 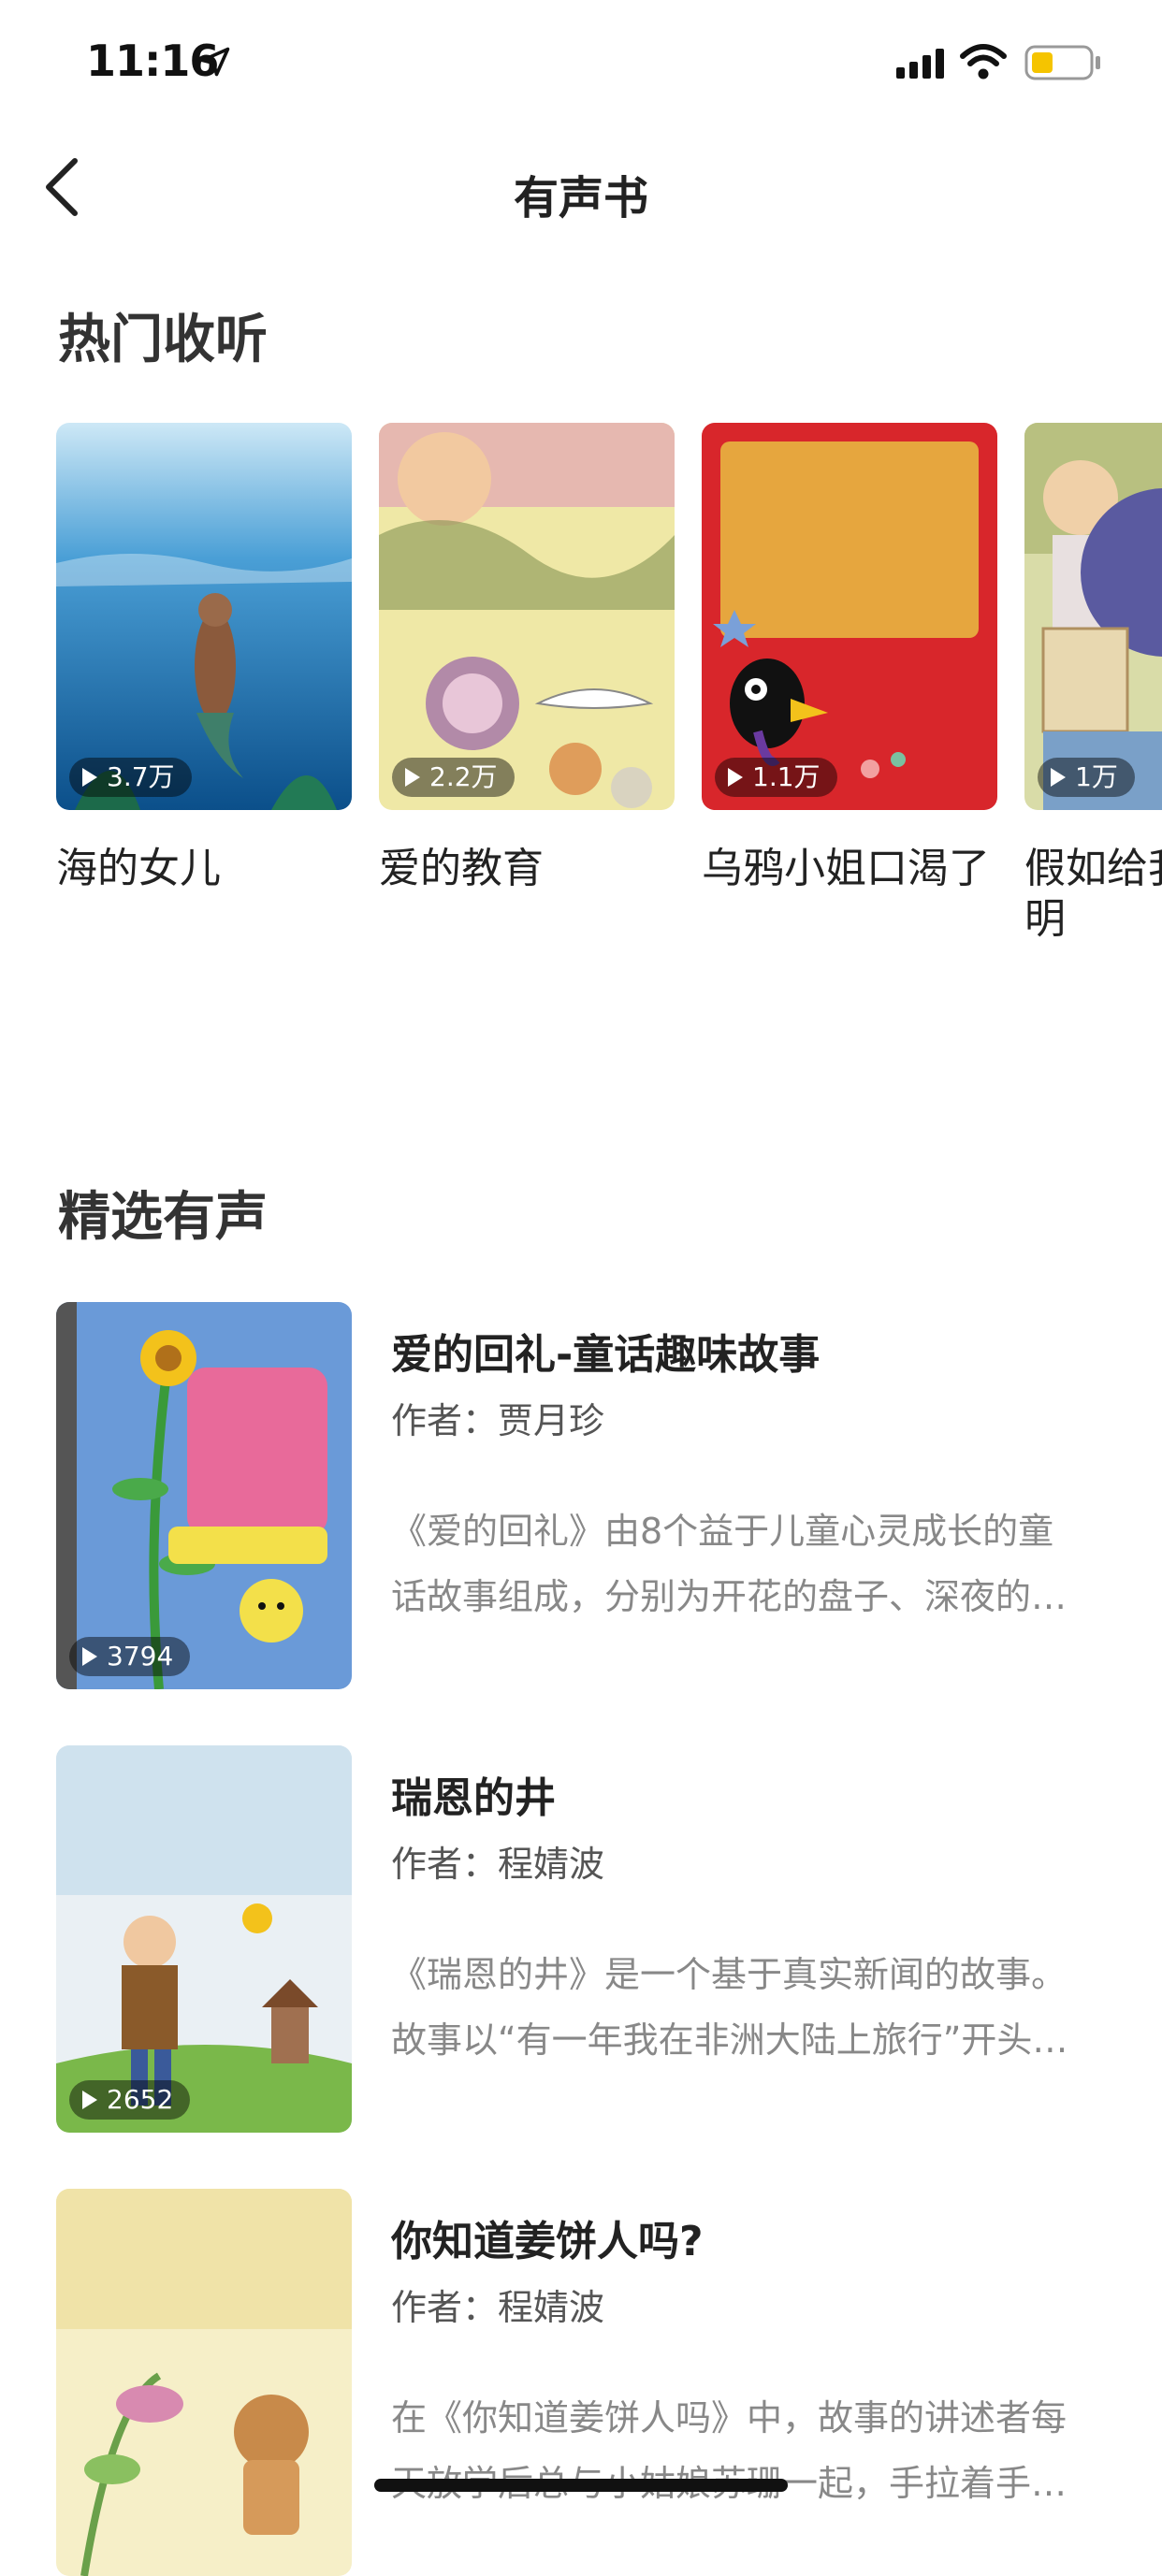 I want to click on hot-item-title: 海的女儿, so click(x=138, y=868).